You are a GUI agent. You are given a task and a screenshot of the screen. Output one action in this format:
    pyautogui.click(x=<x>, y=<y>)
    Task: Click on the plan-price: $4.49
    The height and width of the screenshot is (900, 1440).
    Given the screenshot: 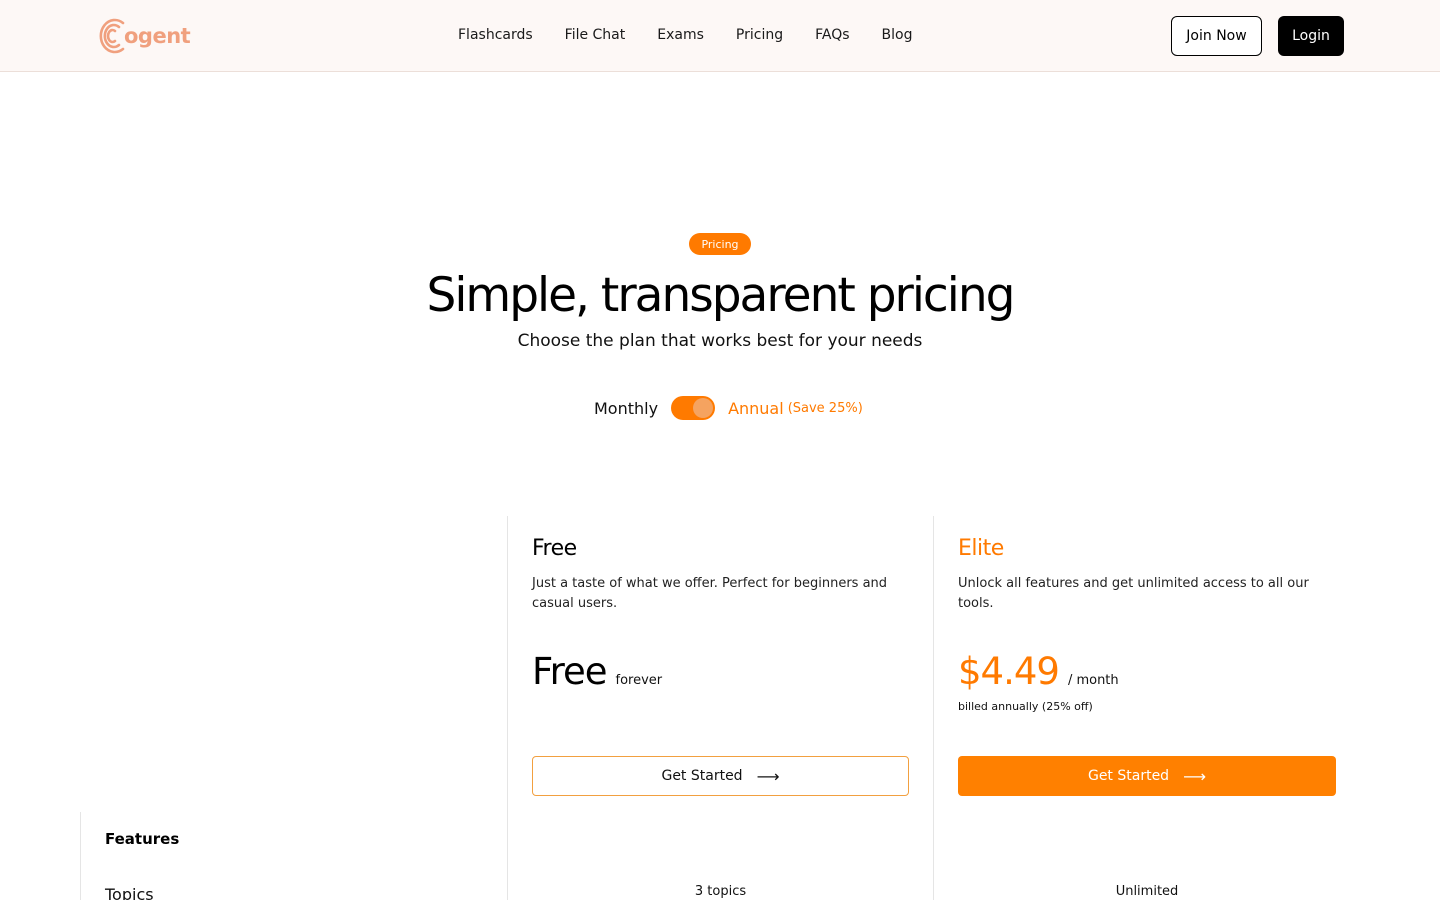 What is the action you would take?
    pyautogui.click(x=1009, y=671)
    